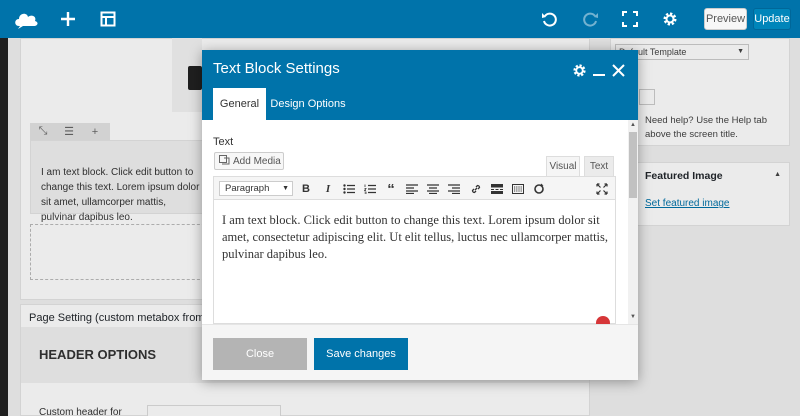 This screenshot has height=416, width=800. Describe the element at coordinates (223, 142) in the screenshot. I see `text-field-label: Text` at that location.